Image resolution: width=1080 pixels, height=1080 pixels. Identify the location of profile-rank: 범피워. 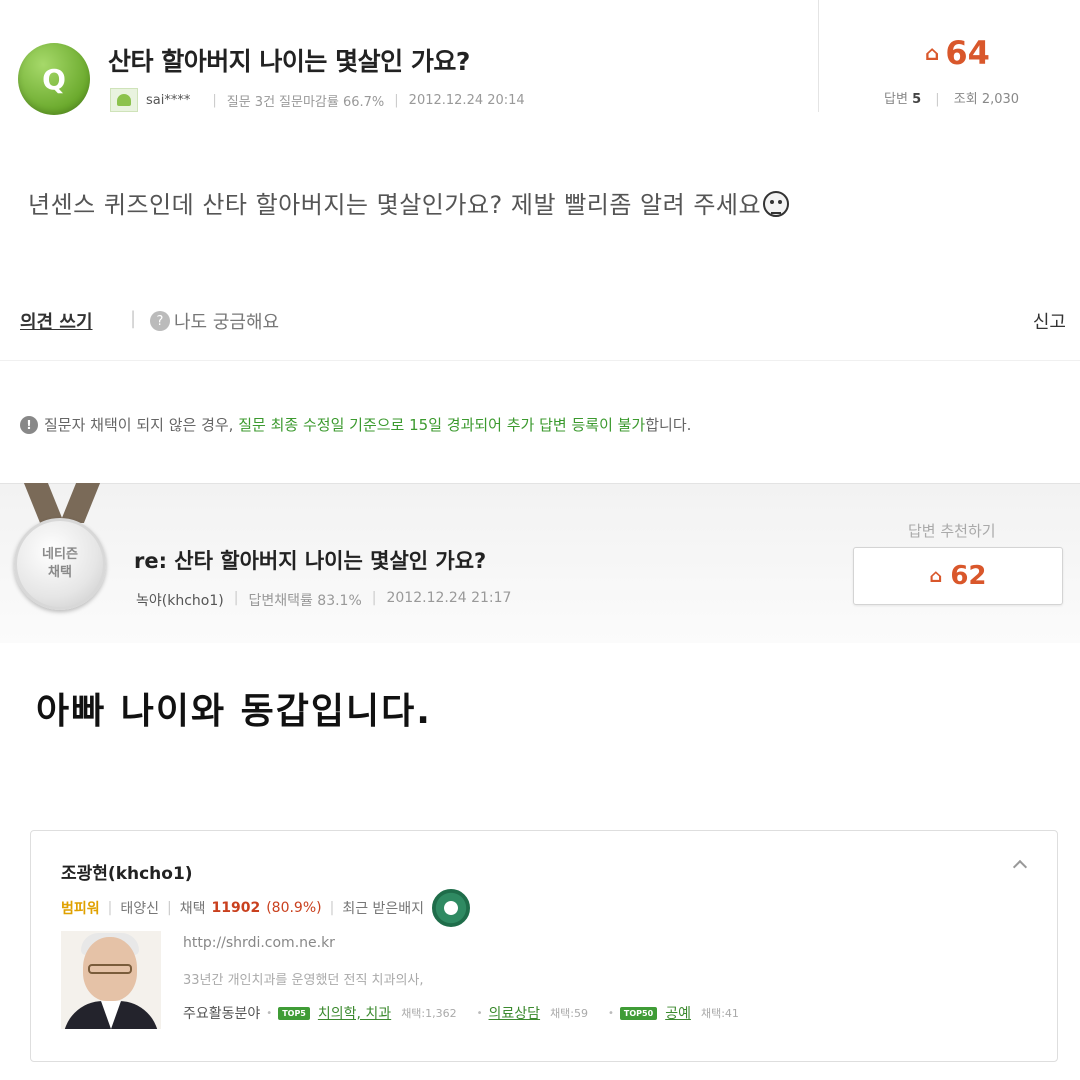
(80, 909).